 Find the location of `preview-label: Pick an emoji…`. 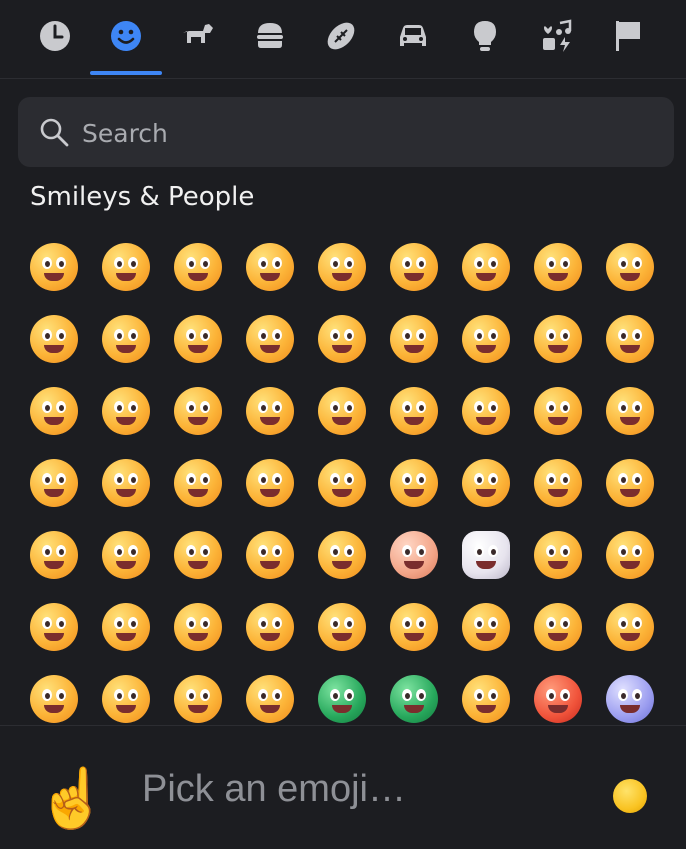

preview-label: Pick an emoji… is located at coordinates (274, 789).